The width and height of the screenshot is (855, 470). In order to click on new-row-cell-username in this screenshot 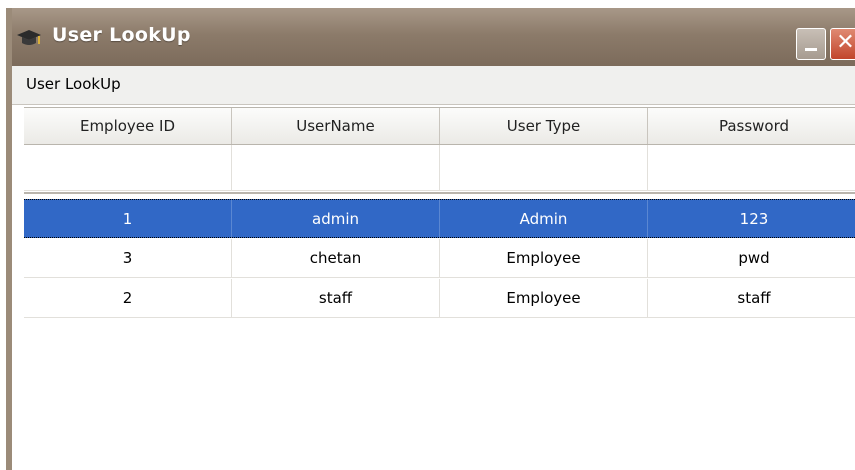, I will do `click(336, 168)`.